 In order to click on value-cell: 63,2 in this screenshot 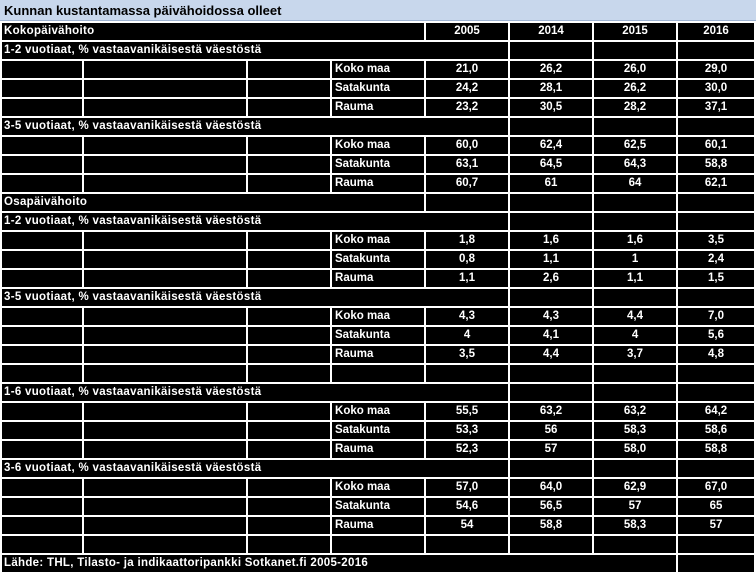, I will do `click(552, 412)`.